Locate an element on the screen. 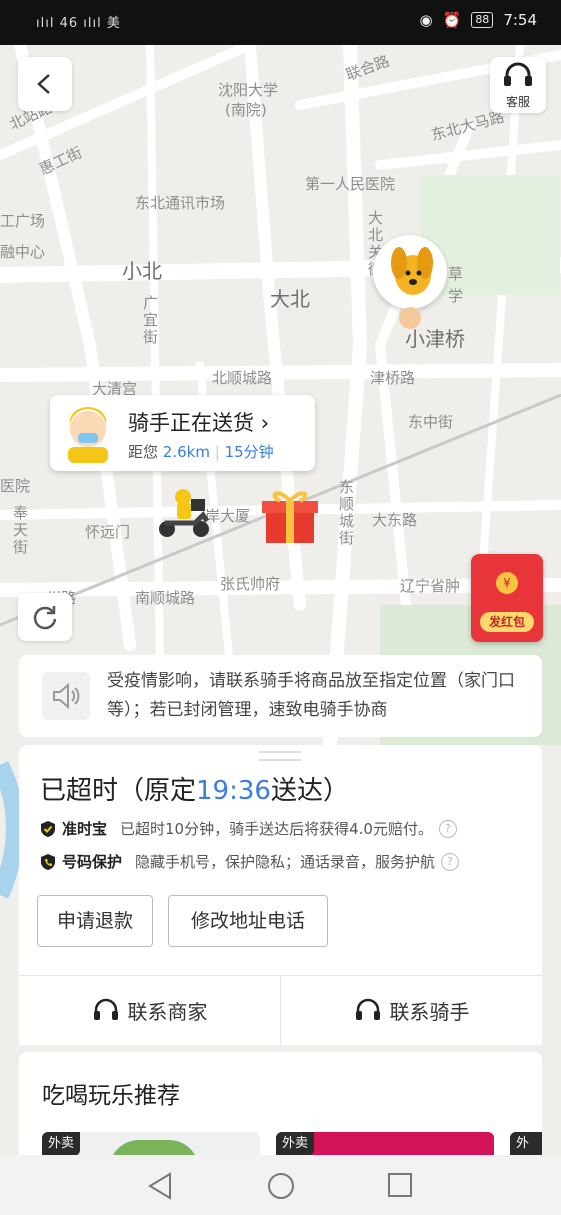 The image size is (561, 1215). distance-prefix: 距您 is located at coordinates (143, 452).